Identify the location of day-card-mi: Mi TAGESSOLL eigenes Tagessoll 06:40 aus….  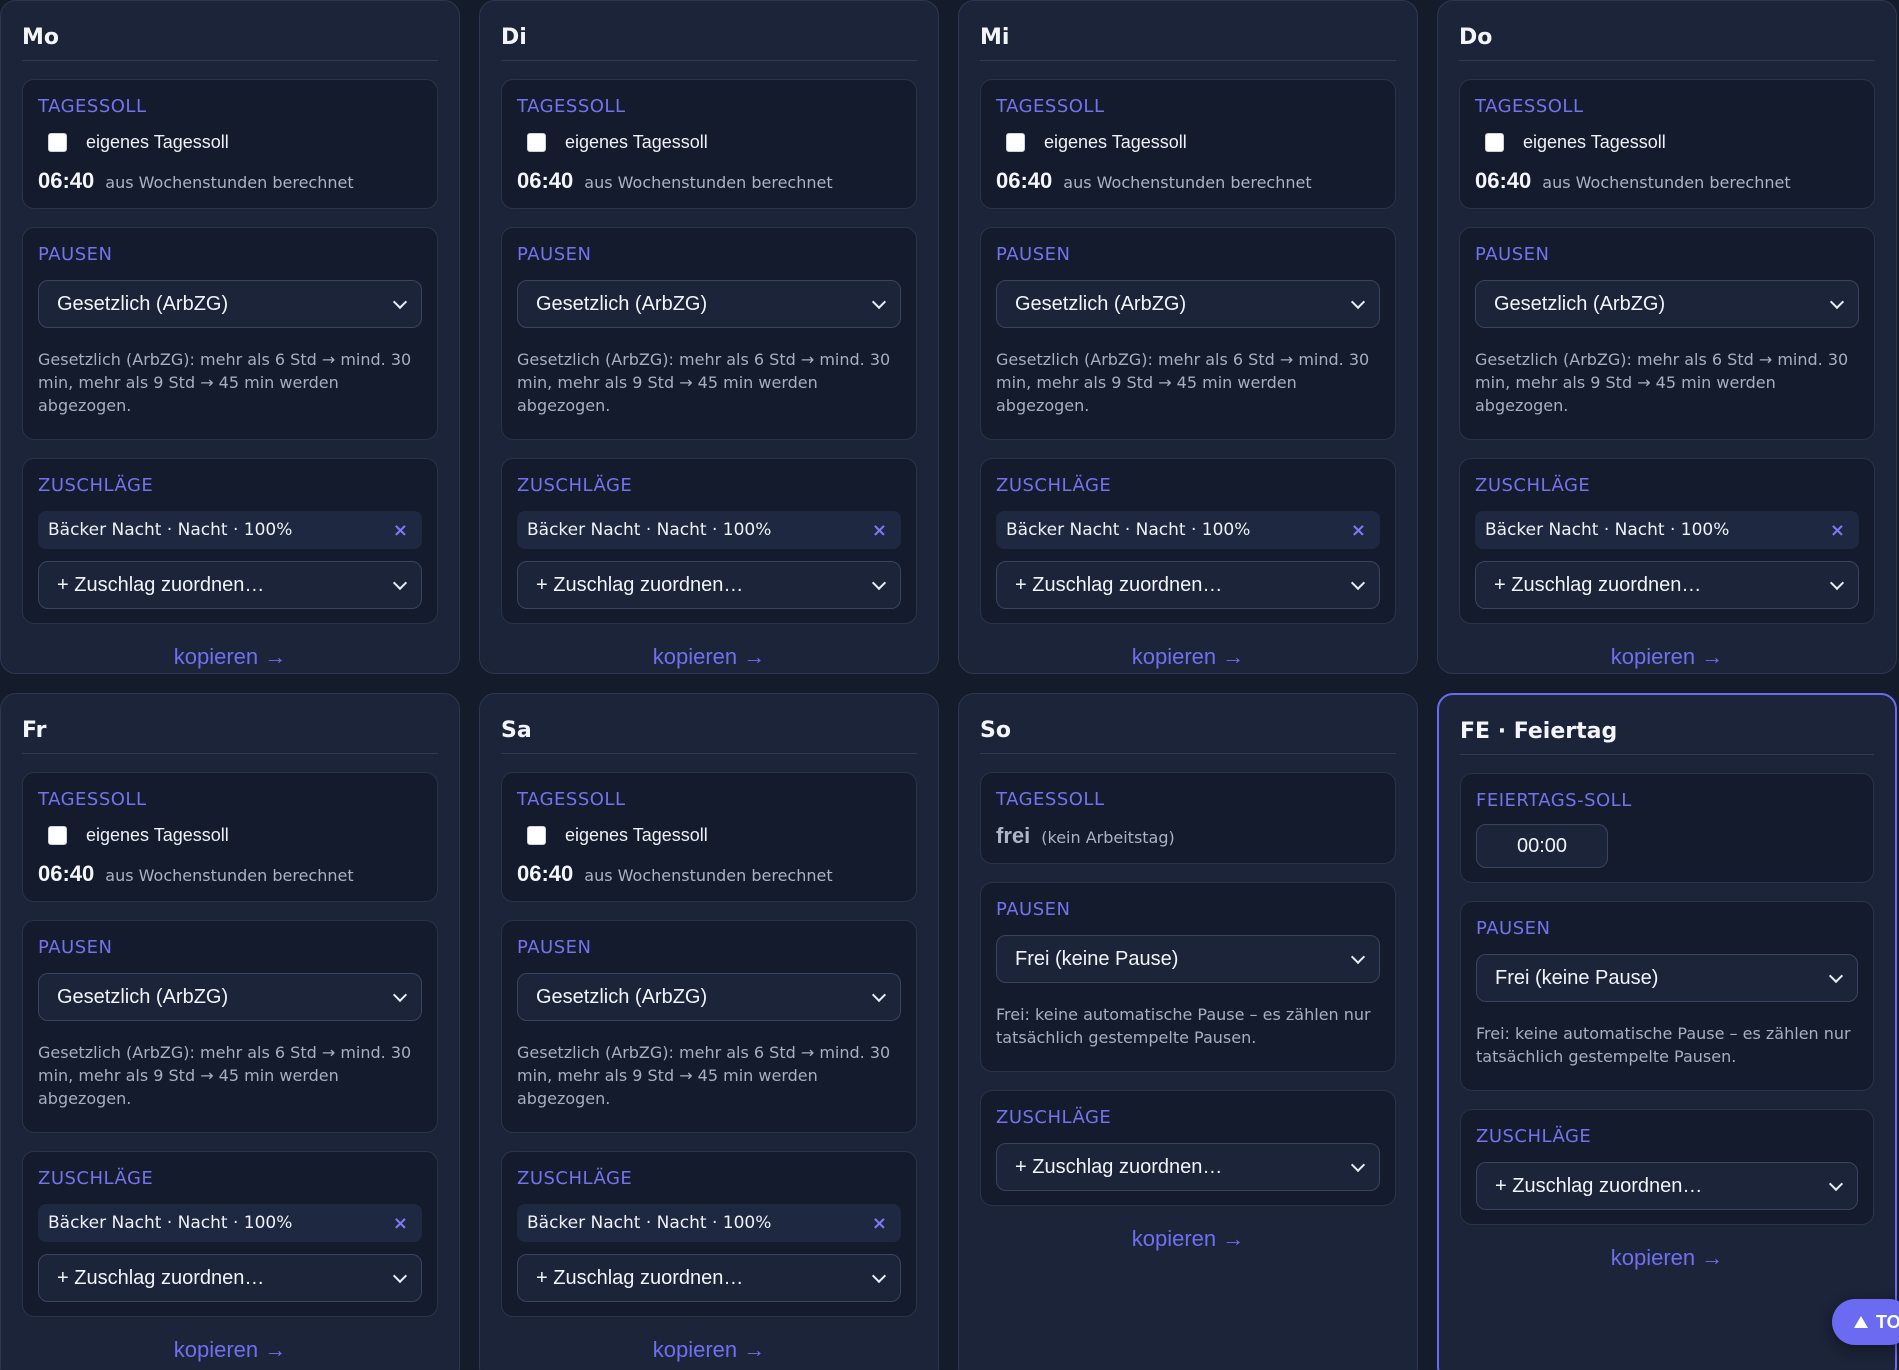
(1188, 337).